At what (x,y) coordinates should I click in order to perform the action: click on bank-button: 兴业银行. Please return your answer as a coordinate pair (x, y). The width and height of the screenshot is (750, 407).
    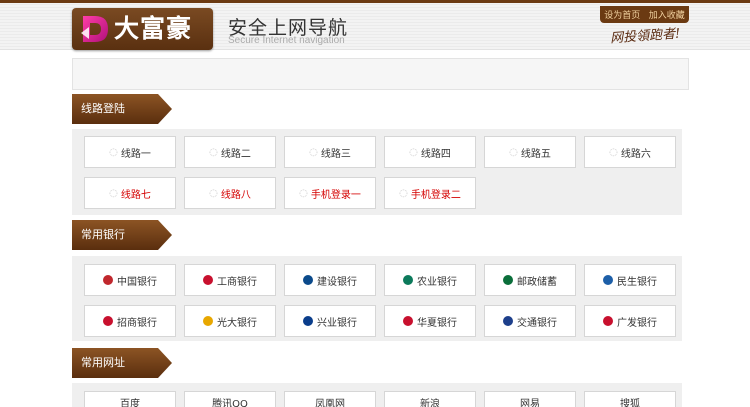
    Looking at the image, I should click on (330, 321).